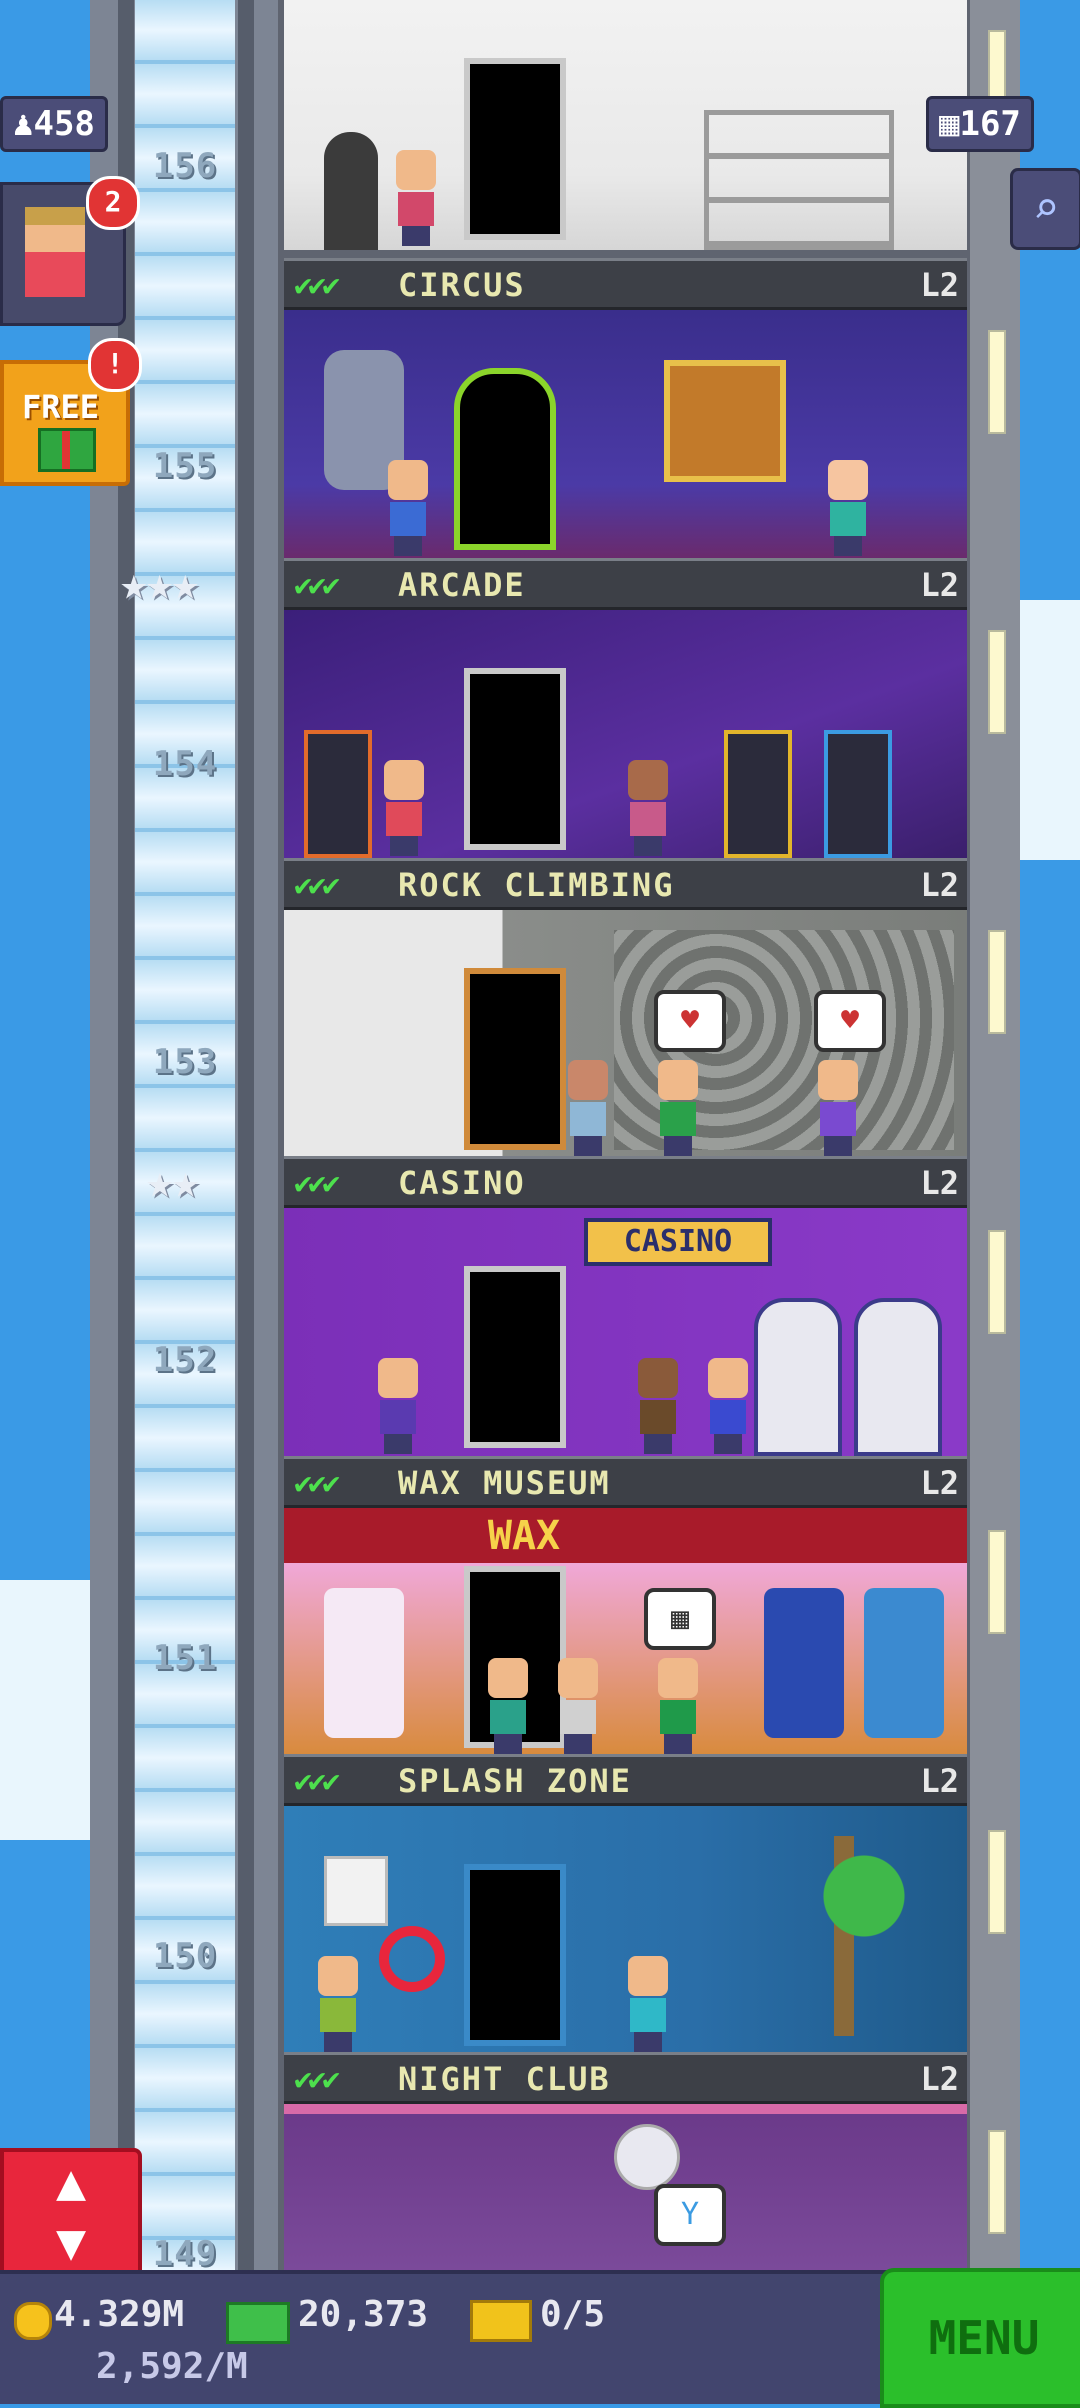 This screenshot has width=1080, height=2408. Describe the element at coordinates (115, 365) in the screenshot. I see `alert-badge: !` at that location.